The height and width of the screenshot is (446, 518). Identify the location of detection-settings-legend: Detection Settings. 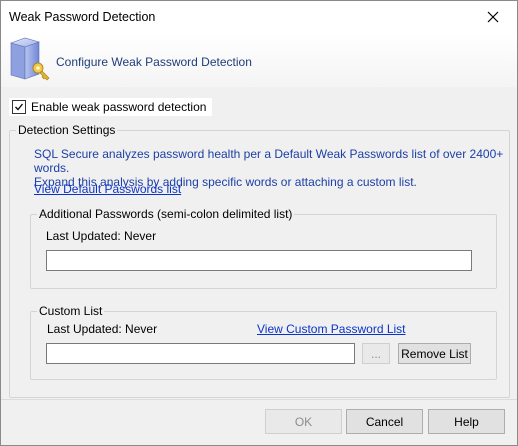
(67, 130).